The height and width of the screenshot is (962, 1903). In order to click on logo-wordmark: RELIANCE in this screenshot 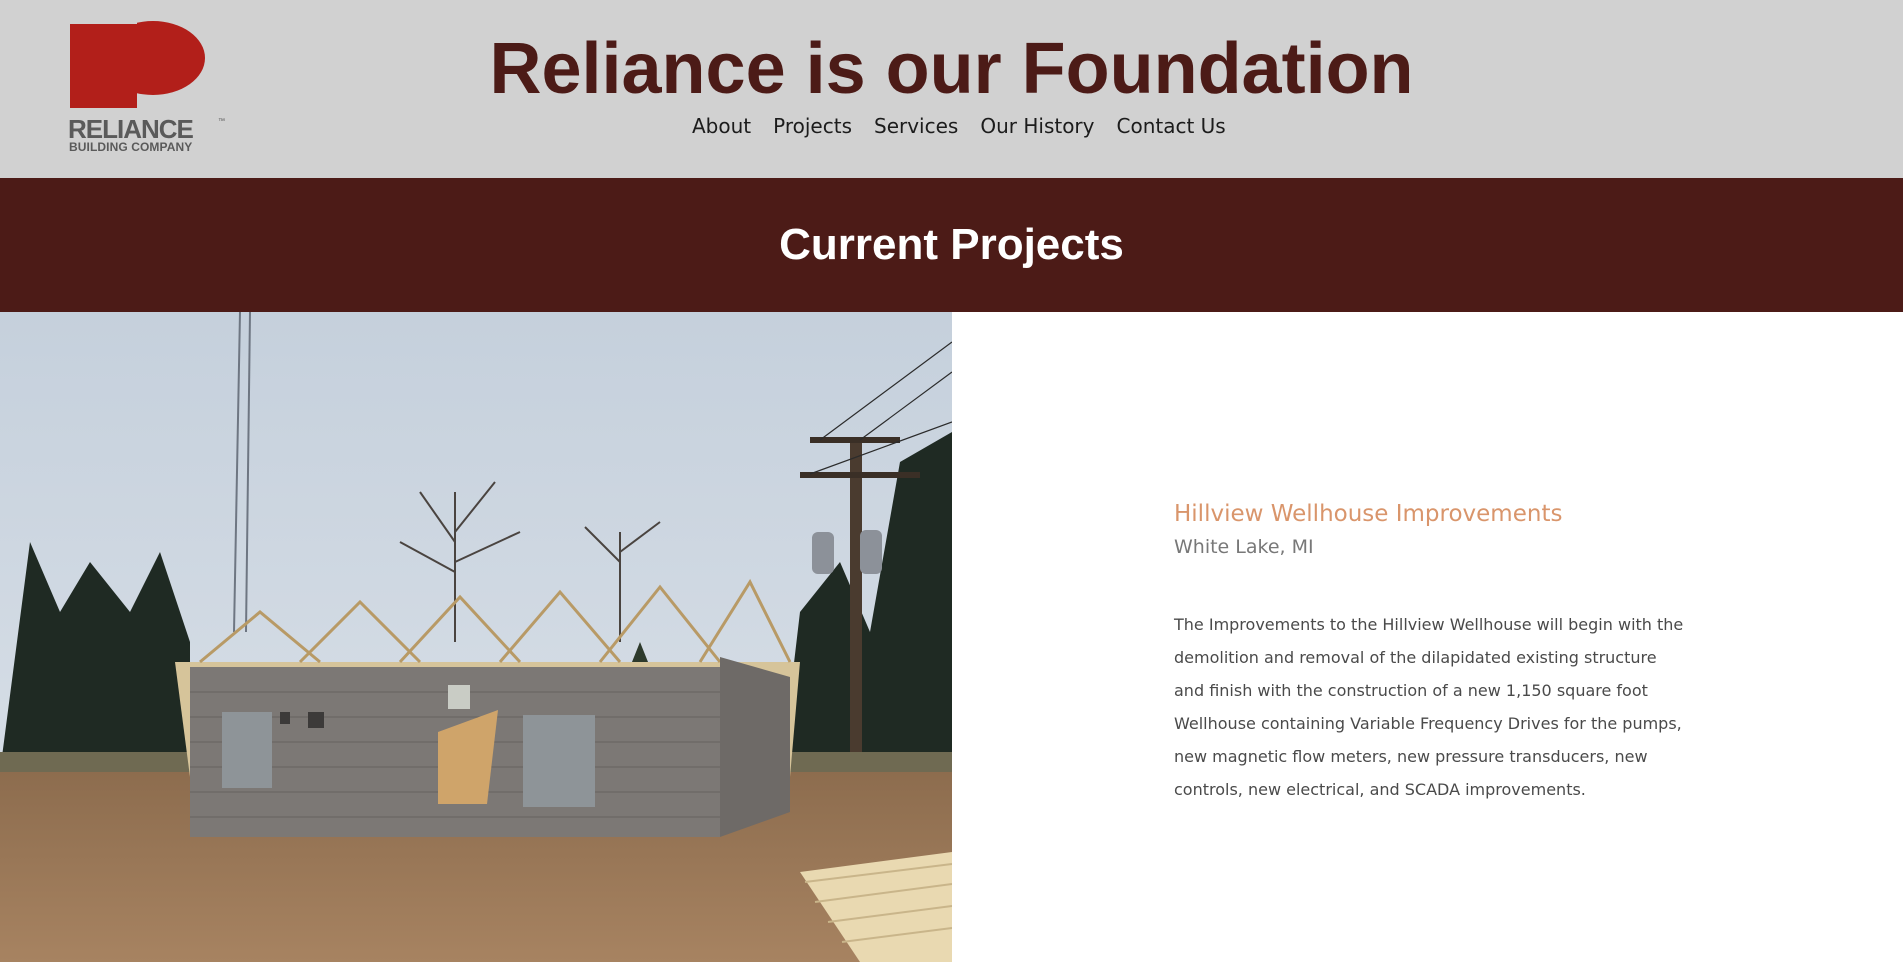, I will do `click(131, 129)`.